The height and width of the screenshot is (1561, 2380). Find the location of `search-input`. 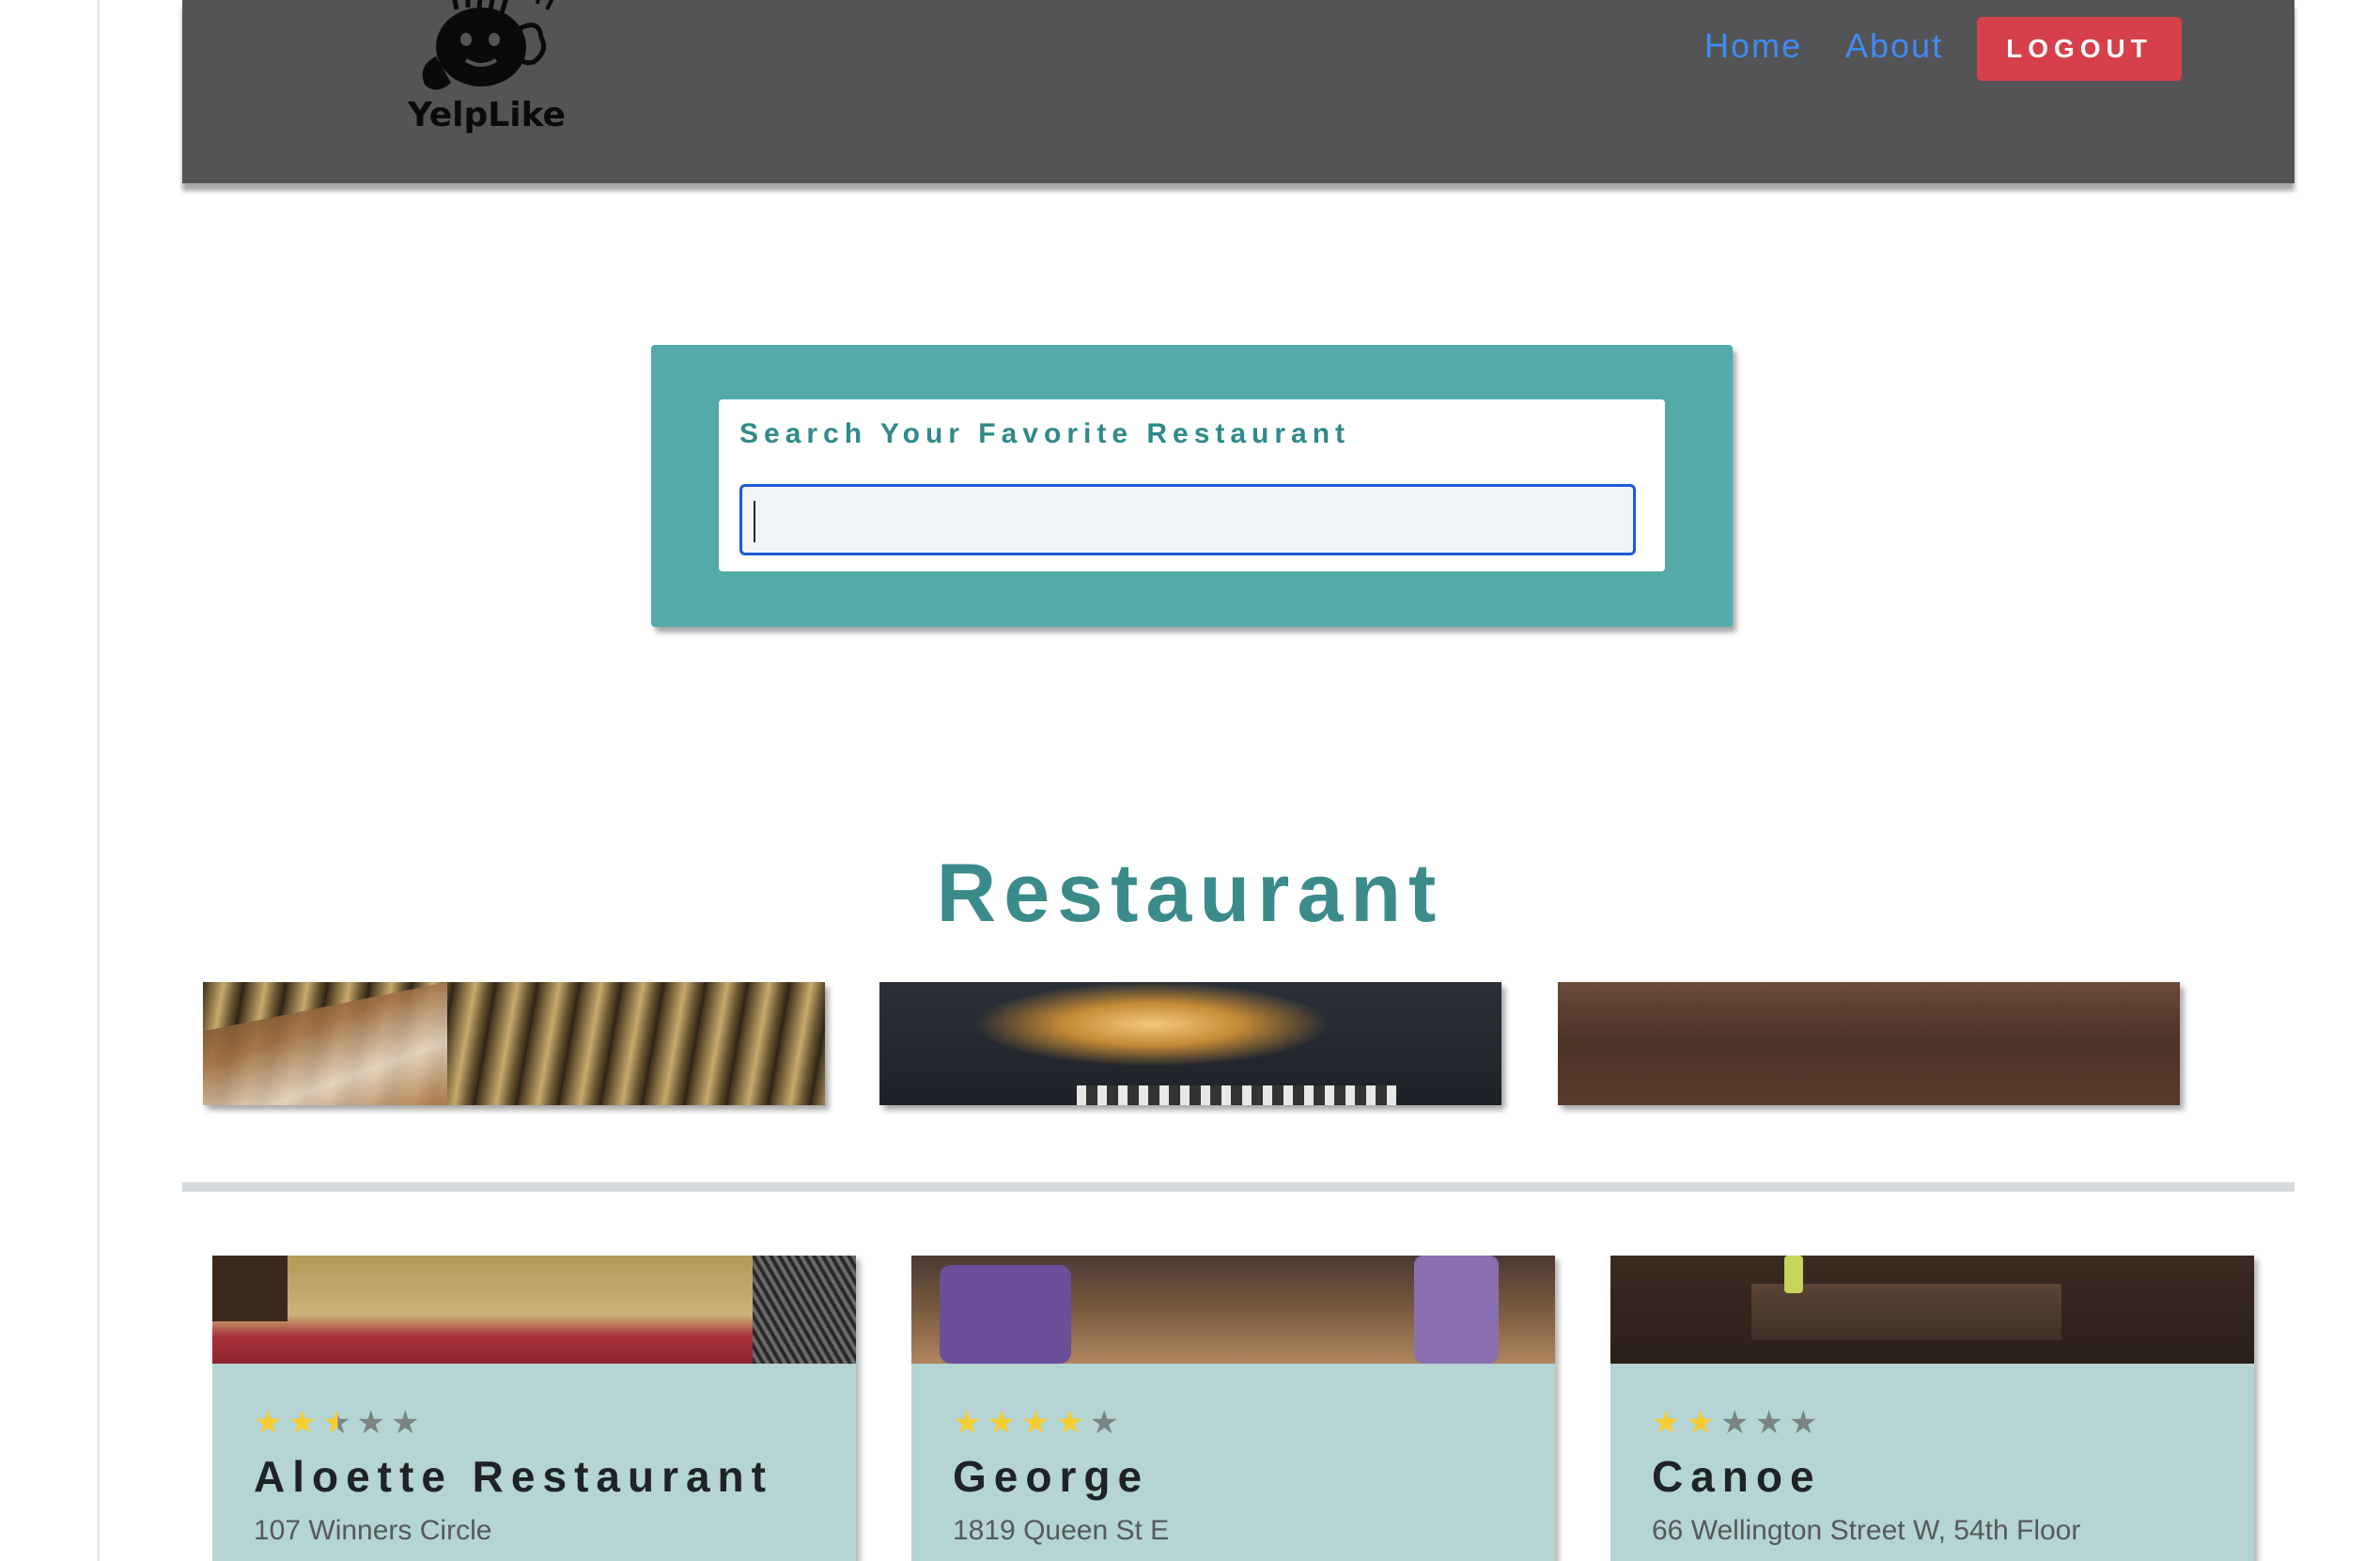

search-input is located at coordinates (1187, 519).